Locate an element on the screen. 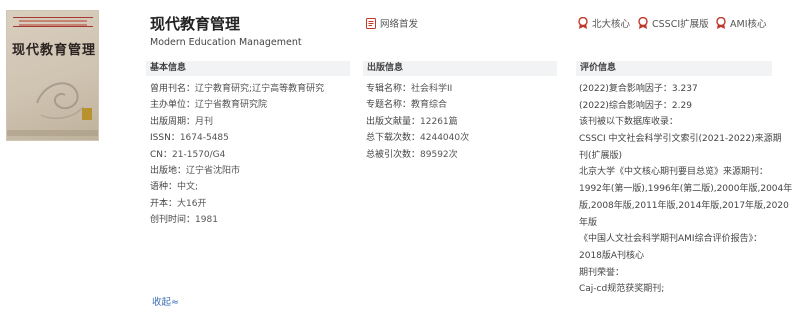  issn-row: ISSN：1674-5485 is located at coordinates (237, 138).